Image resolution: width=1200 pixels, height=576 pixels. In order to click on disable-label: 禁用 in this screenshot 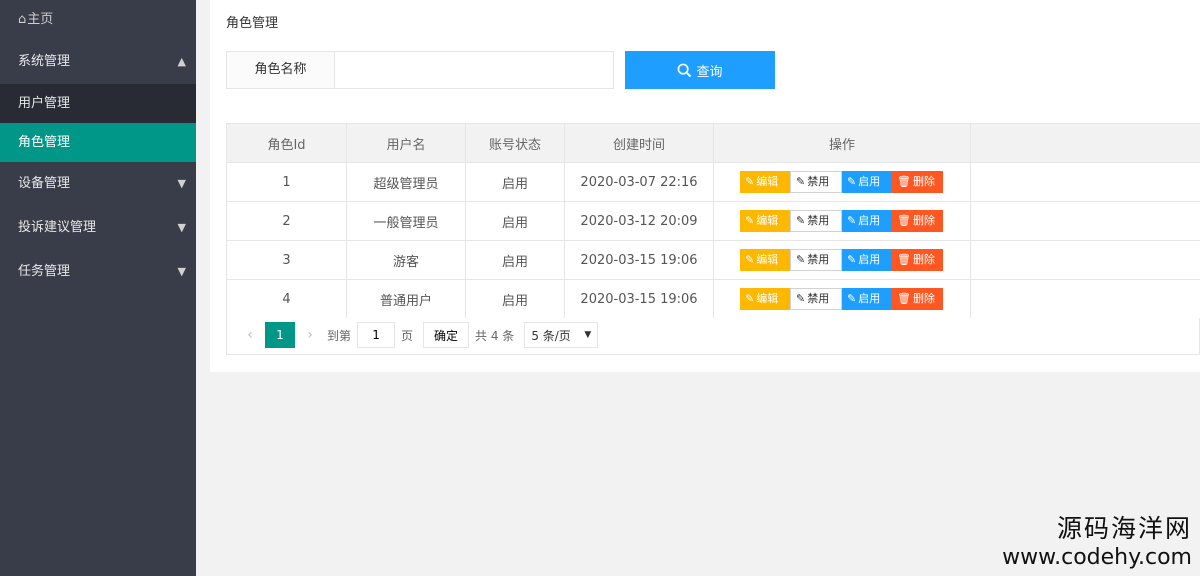, I will do `click(818, 259)`.